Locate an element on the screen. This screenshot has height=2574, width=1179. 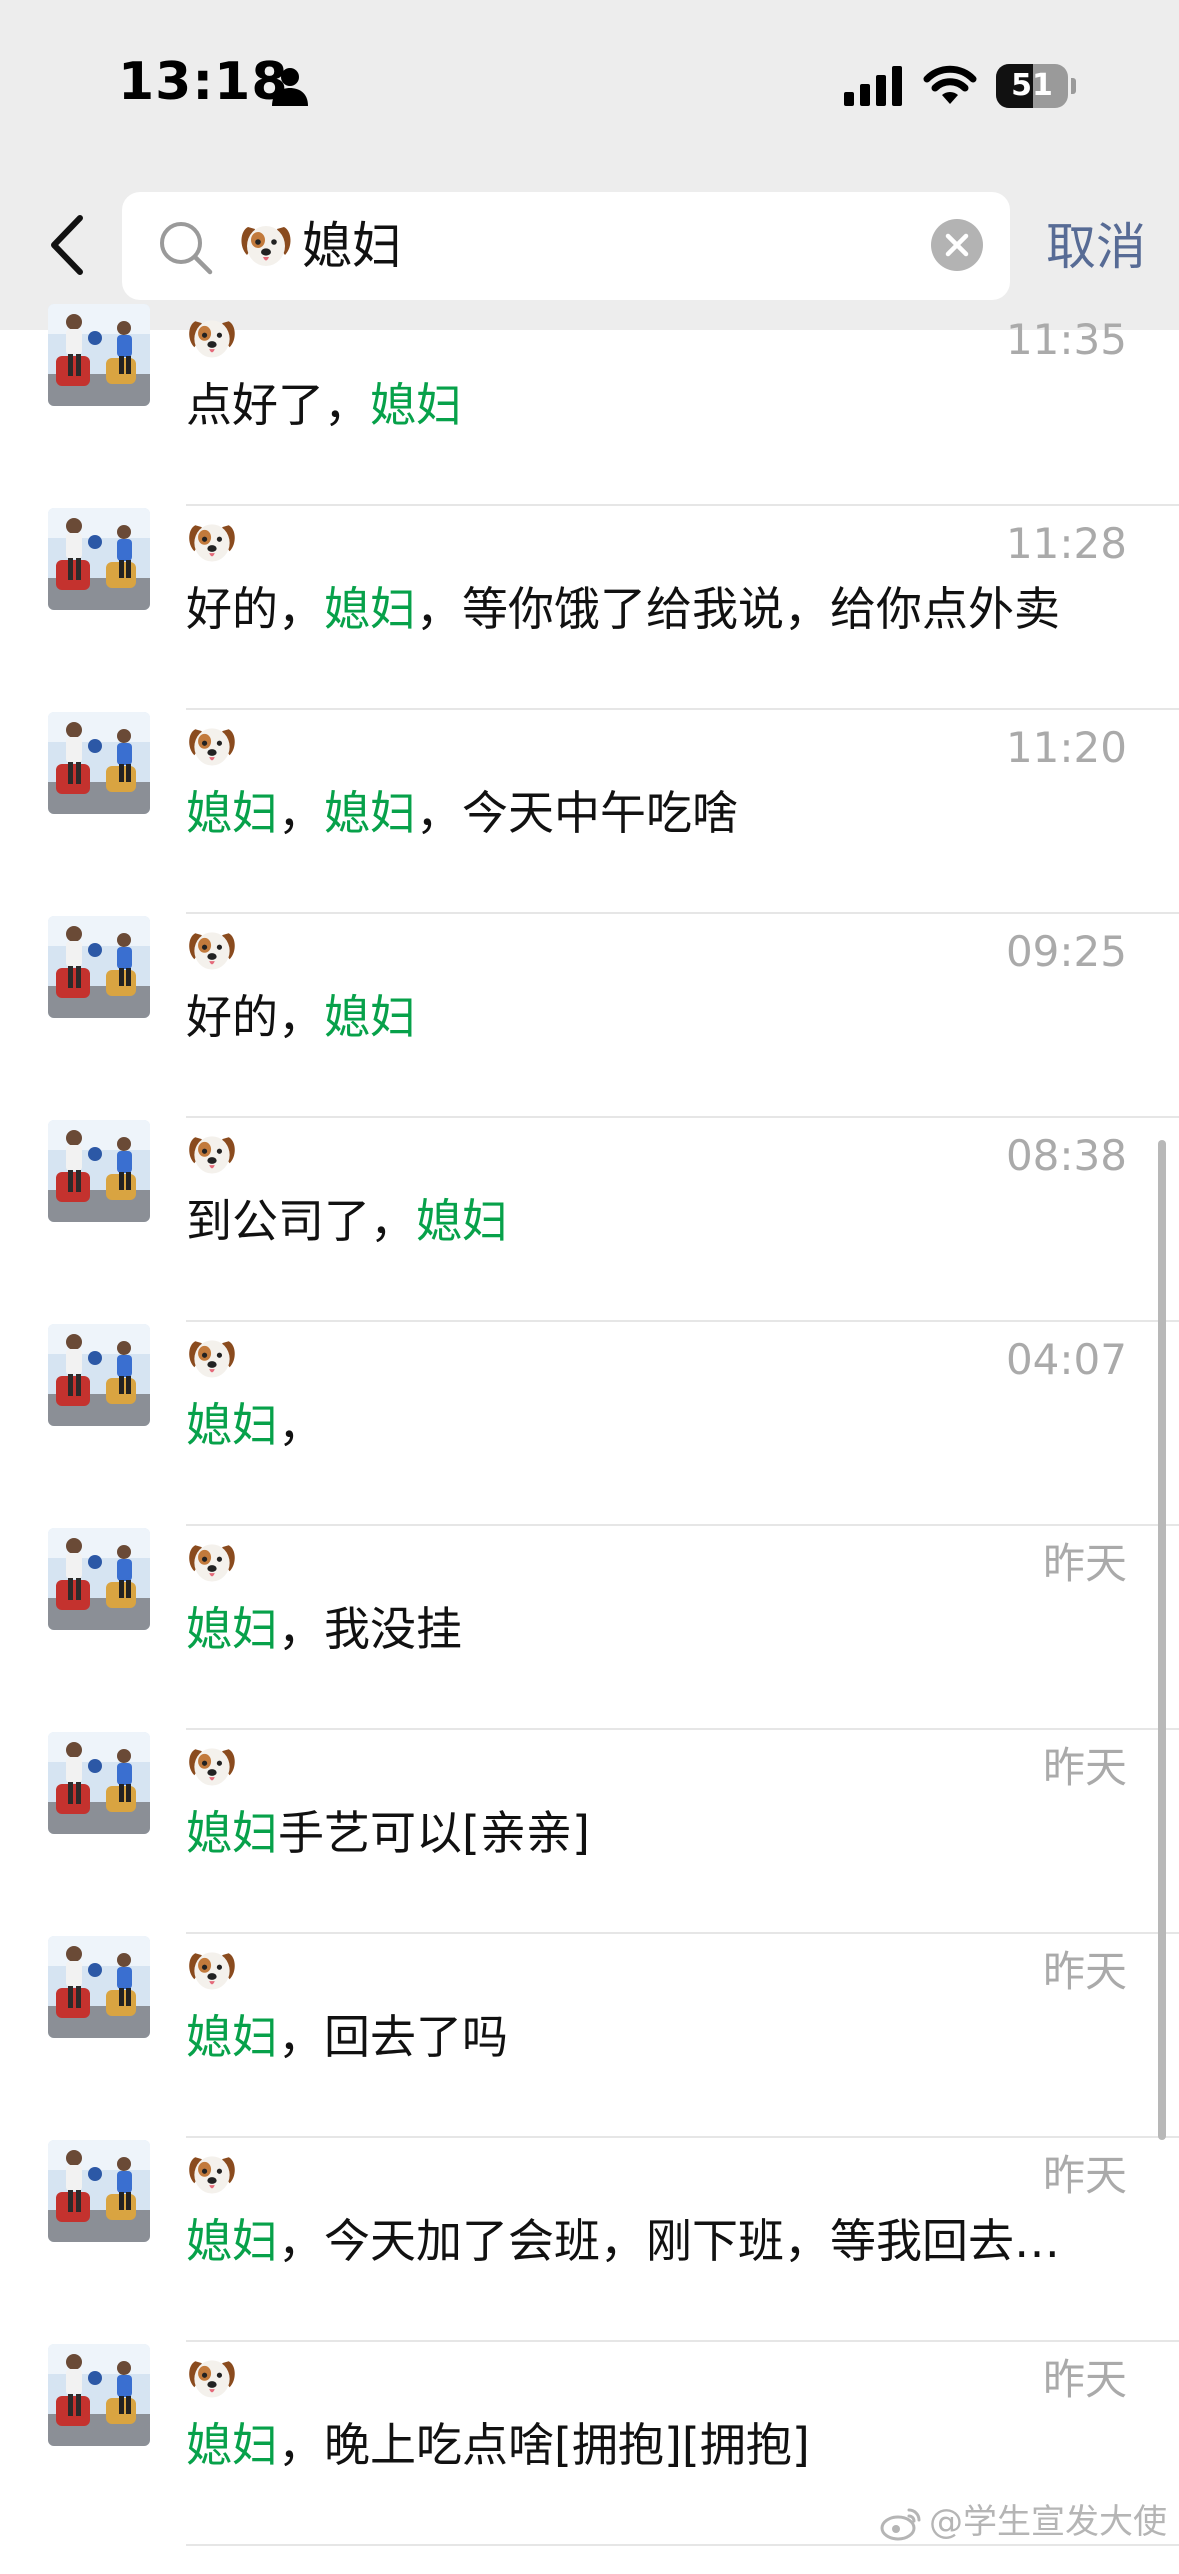
clear-input-icon is located at coordinates (957, 245).